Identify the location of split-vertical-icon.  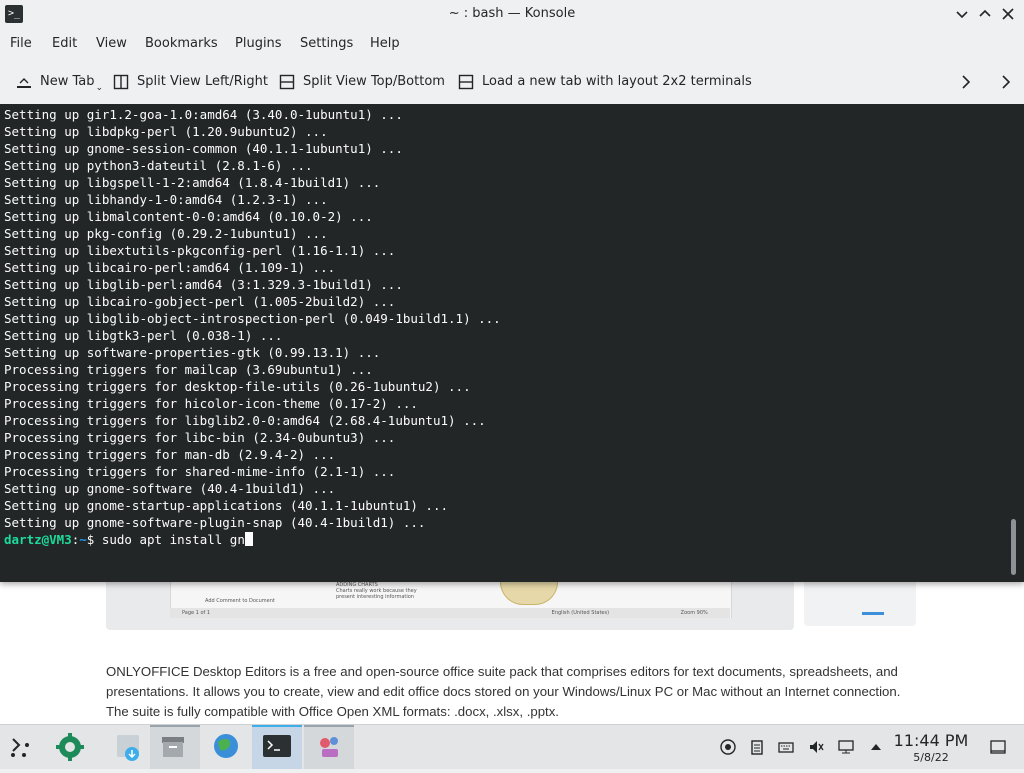
(121, 81).